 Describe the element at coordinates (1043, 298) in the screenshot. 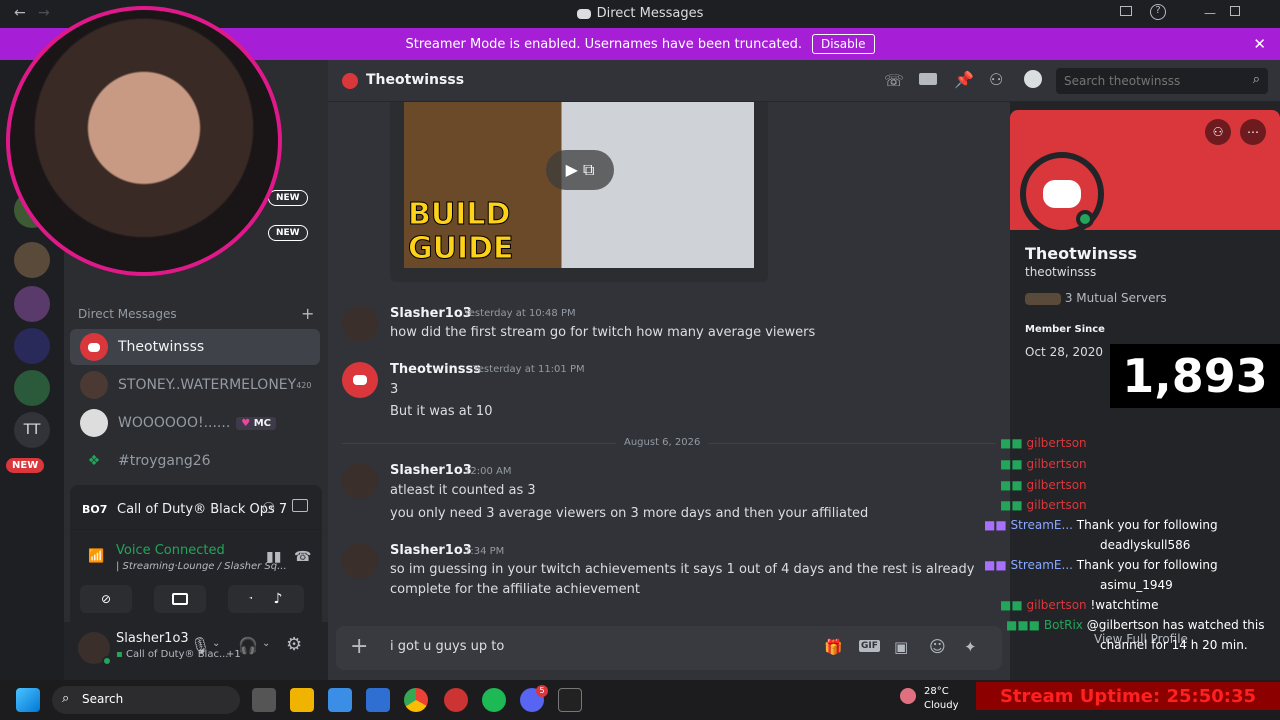

I see `mutual-server-icons` at that location.